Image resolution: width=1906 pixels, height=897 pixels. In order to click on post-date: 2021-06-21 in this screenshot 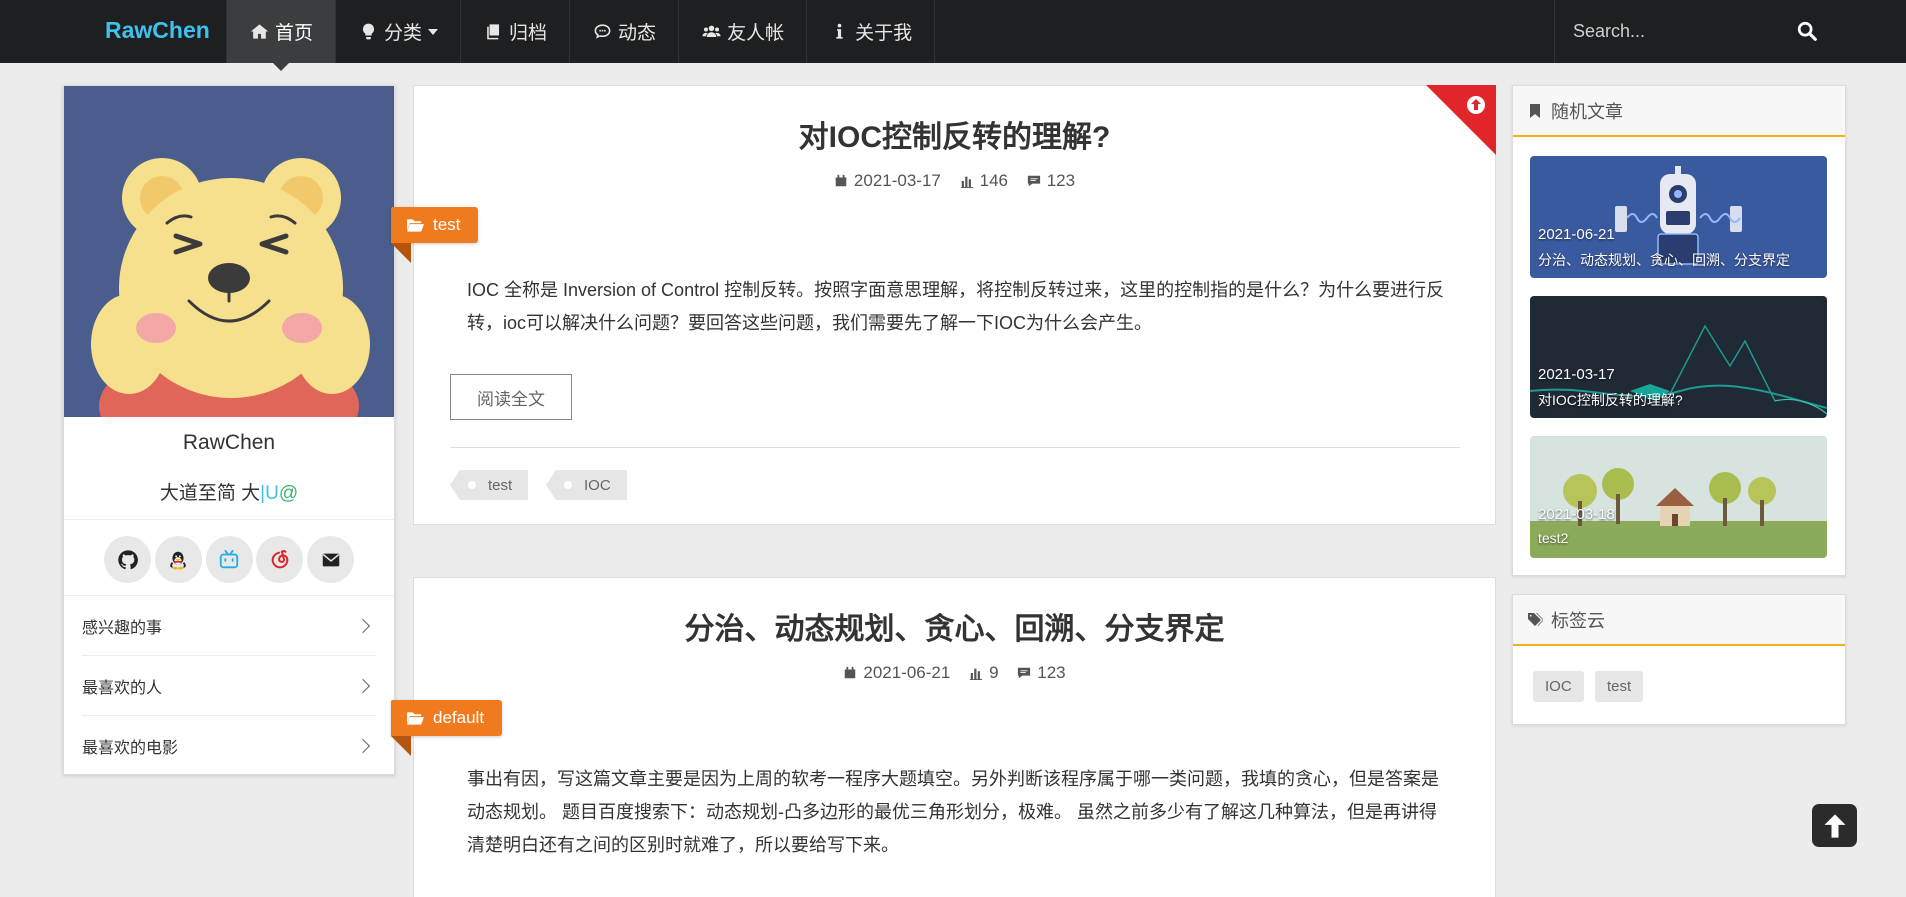, I will do `click(896, 673)`.